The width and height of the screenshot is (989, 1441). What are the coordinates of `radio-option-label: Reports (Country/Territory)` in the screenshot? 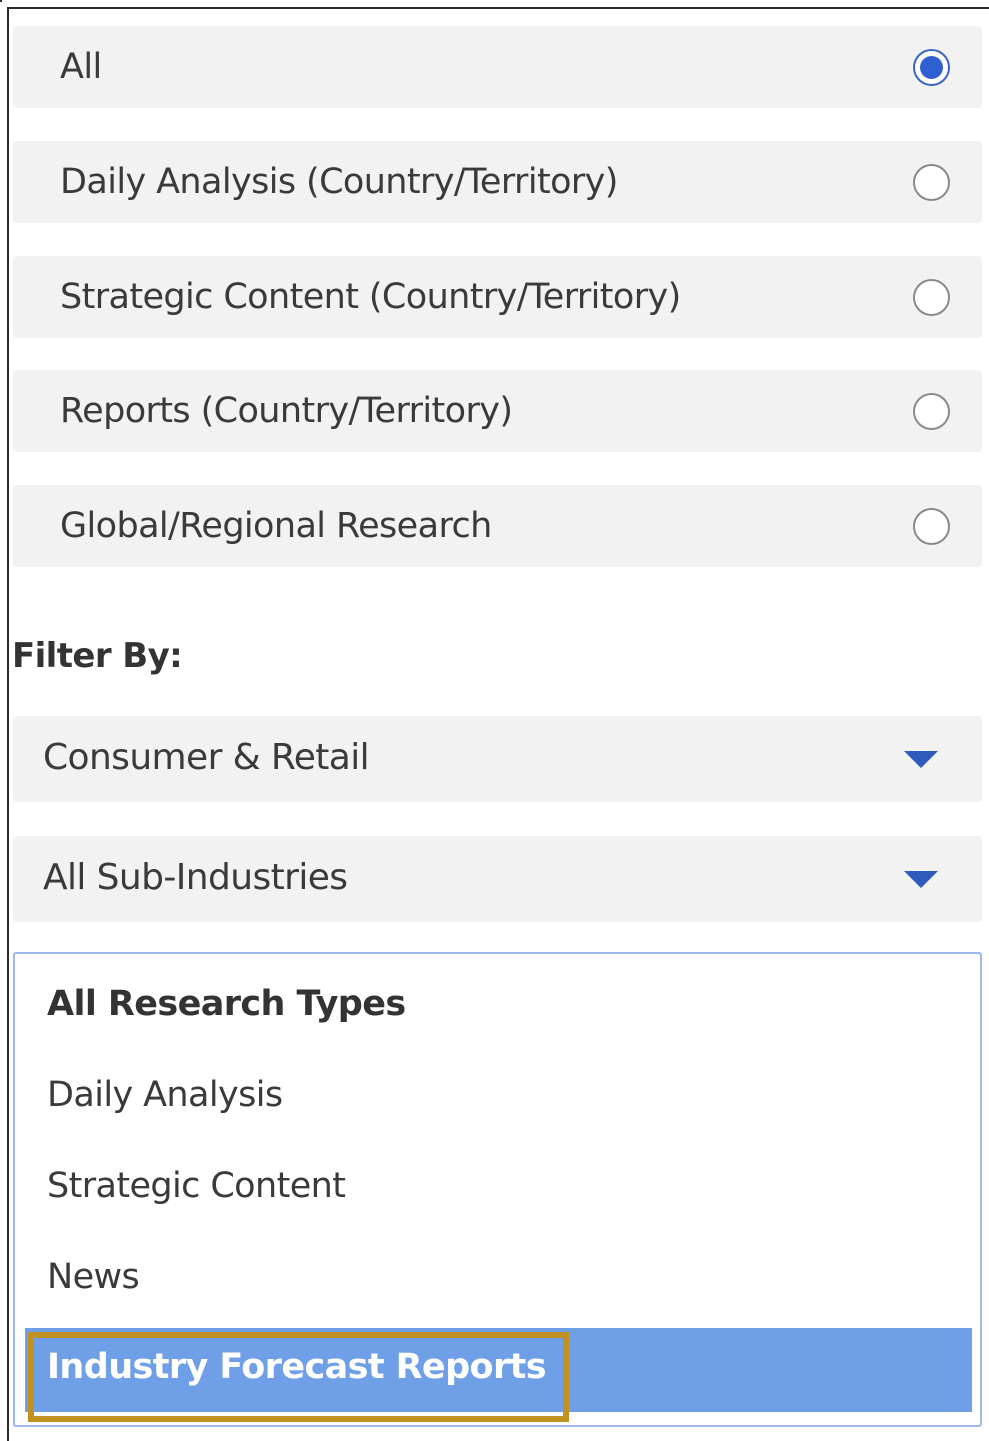 It's located at (286, 411).